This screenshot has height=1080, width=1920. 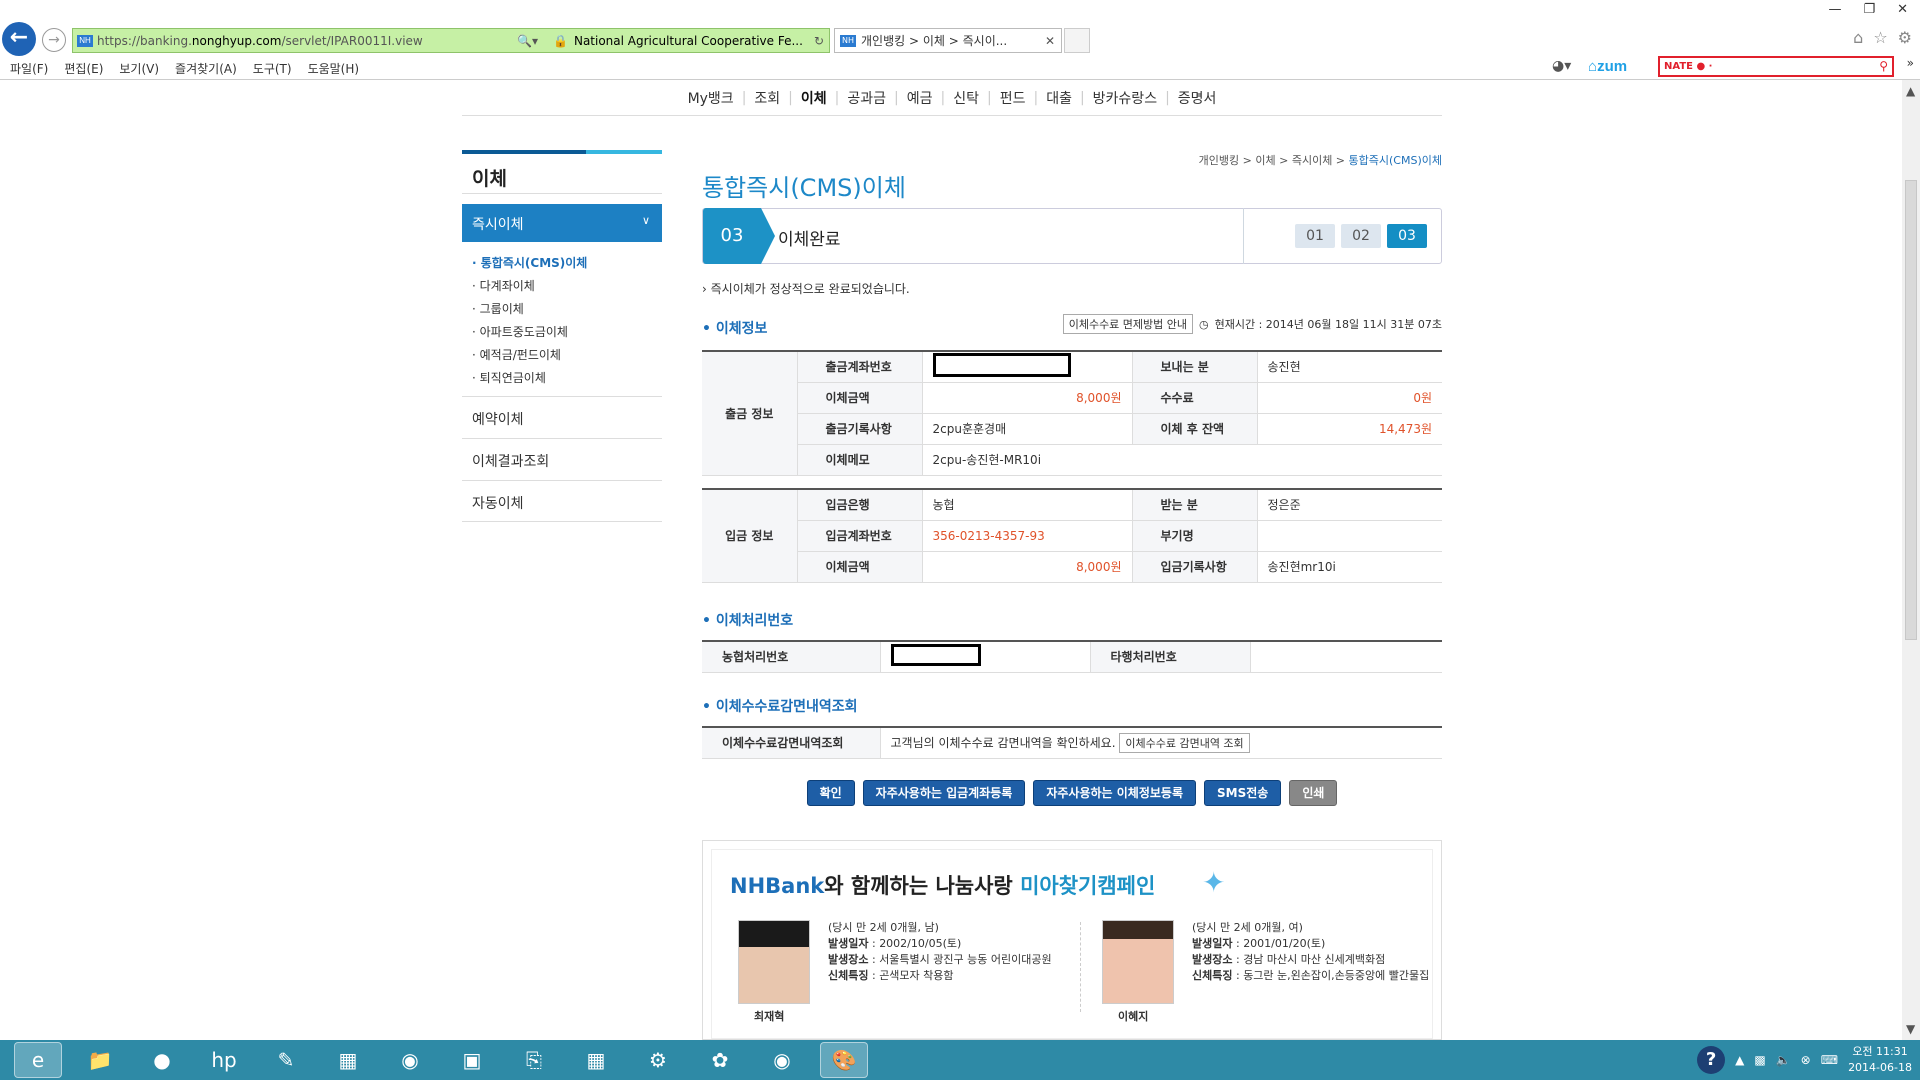 I want to click on hp-icon: hp, so click(x=224, y=1060).